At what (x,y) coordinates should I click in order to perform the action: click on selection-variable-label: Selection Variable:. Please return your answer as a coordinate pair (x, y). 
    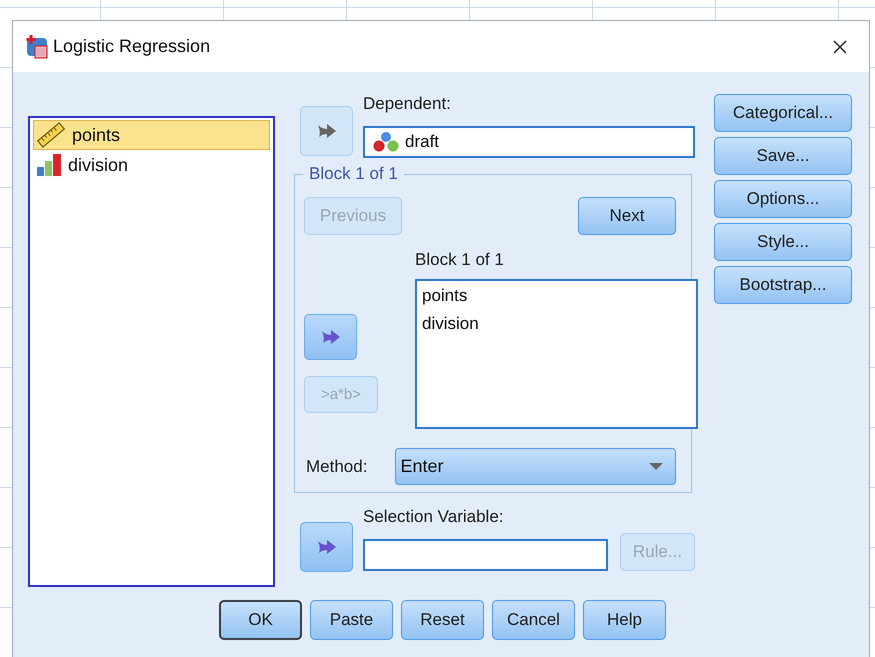
    Looking at the image, I should click on (433, 517).